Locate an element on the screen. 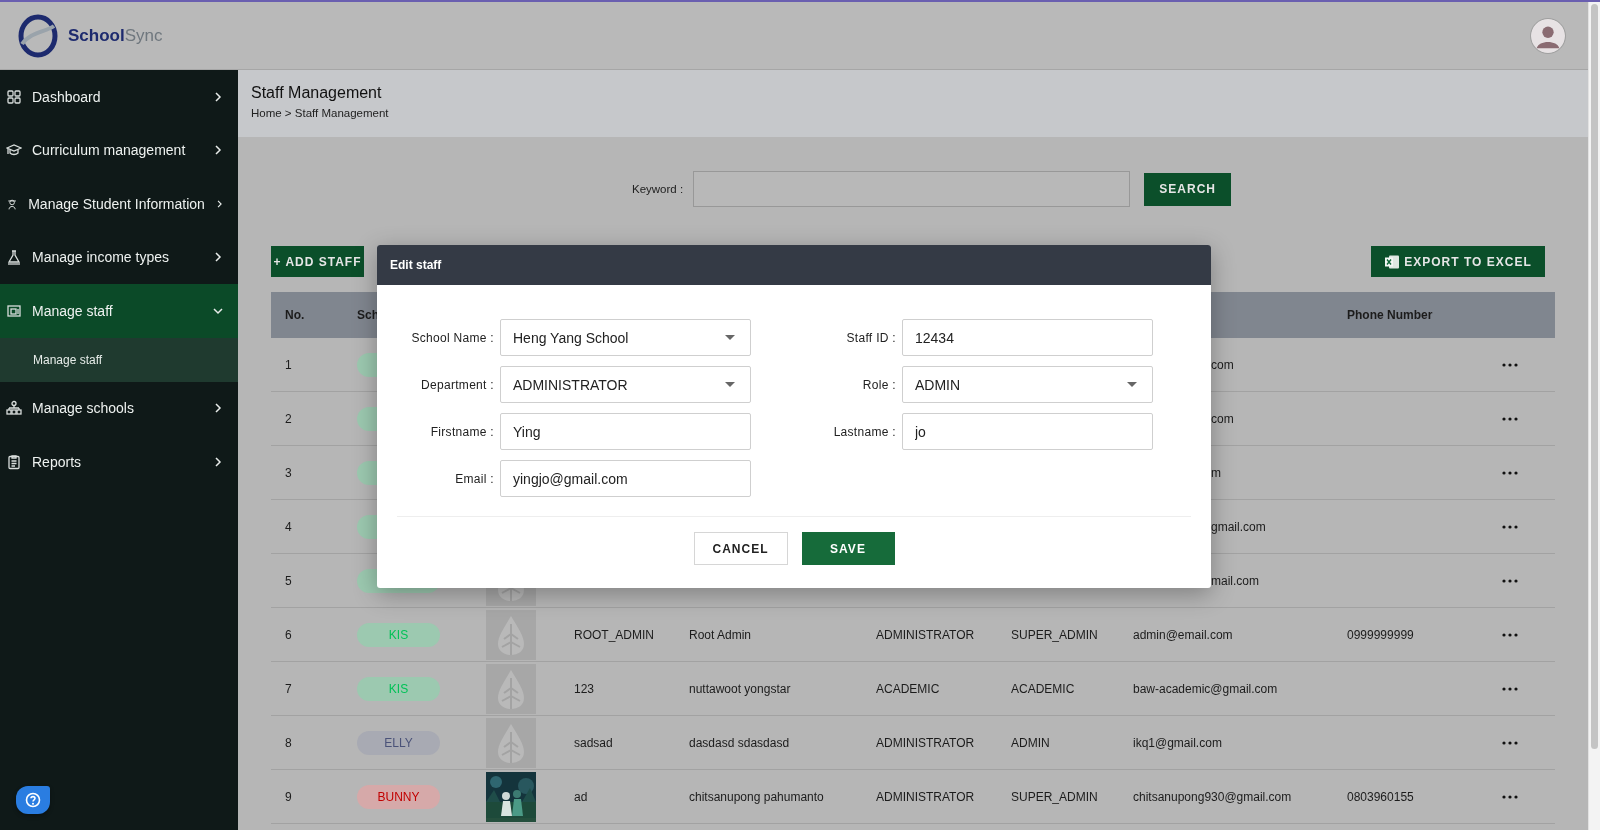 The width and height of the screenshot is (1600, 830). field-label: School Name : is located at coordinates (452, 337).